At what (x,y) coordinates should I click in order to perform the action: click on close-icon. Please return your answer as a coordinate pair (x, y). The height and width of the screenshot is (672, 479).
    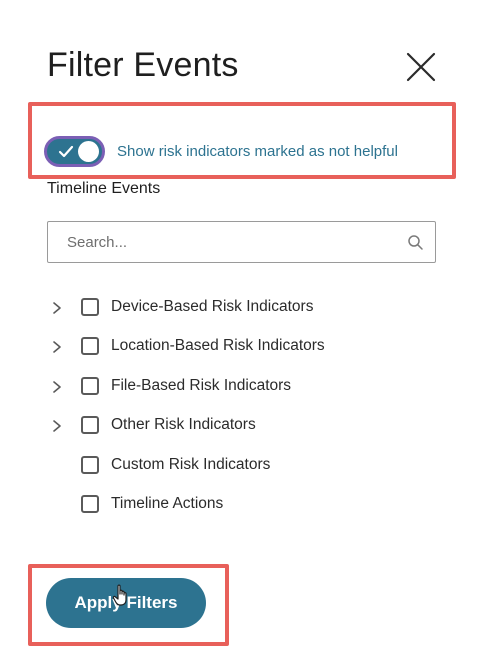
    Looking at the image, I should click on (421, 67).